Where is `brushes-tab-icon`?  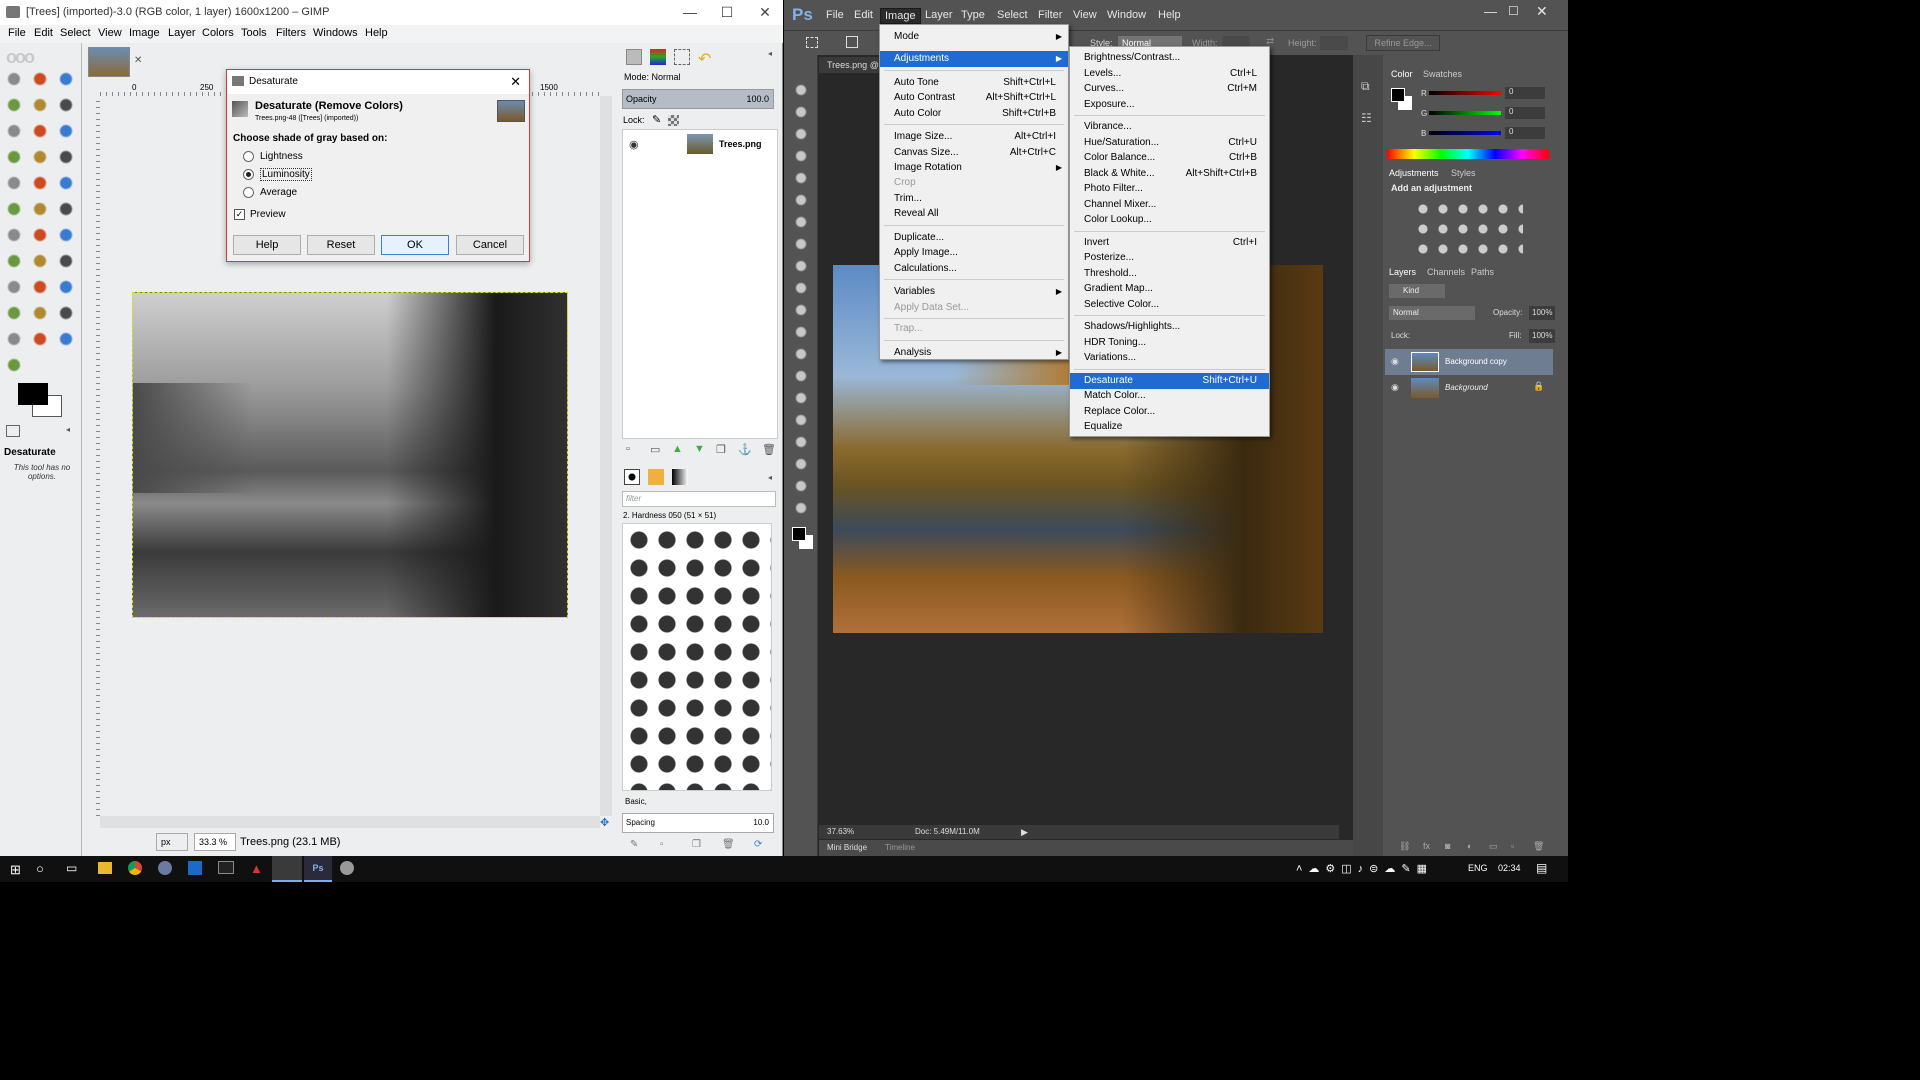
brushes-tab-icon is located at coordinates (632, 477).